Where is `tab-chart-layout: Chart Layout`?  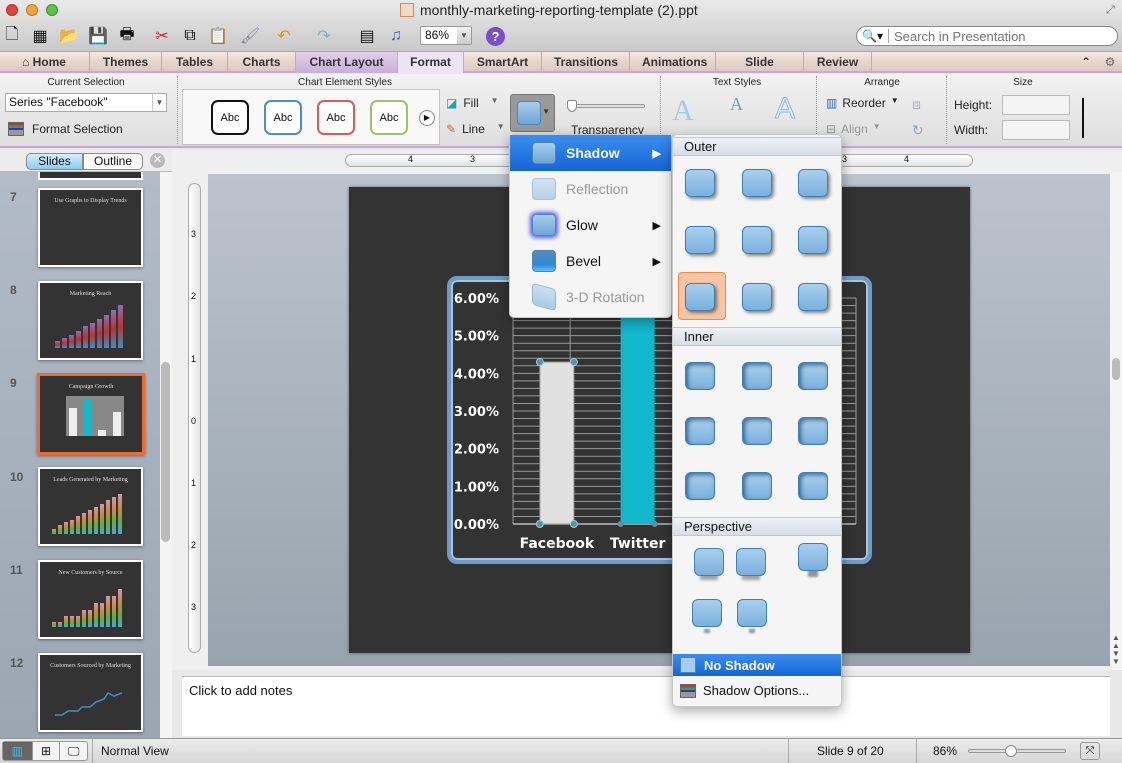 tab-chart-layout: Chart Layout is located at coordinates (347, 62).